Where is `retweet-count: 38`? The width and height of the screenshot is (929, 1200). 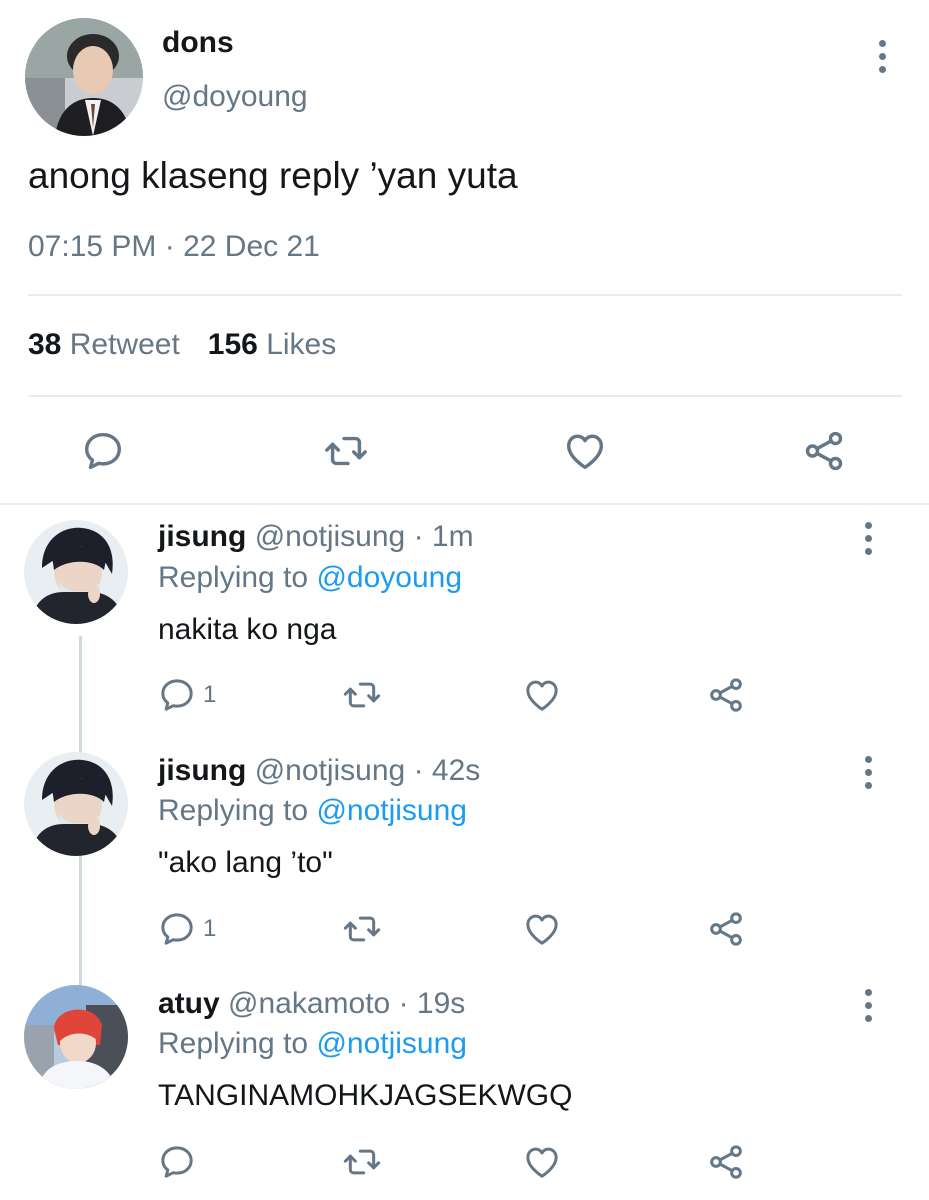 retweet-count: 38 is located at coordinates (44, 345).